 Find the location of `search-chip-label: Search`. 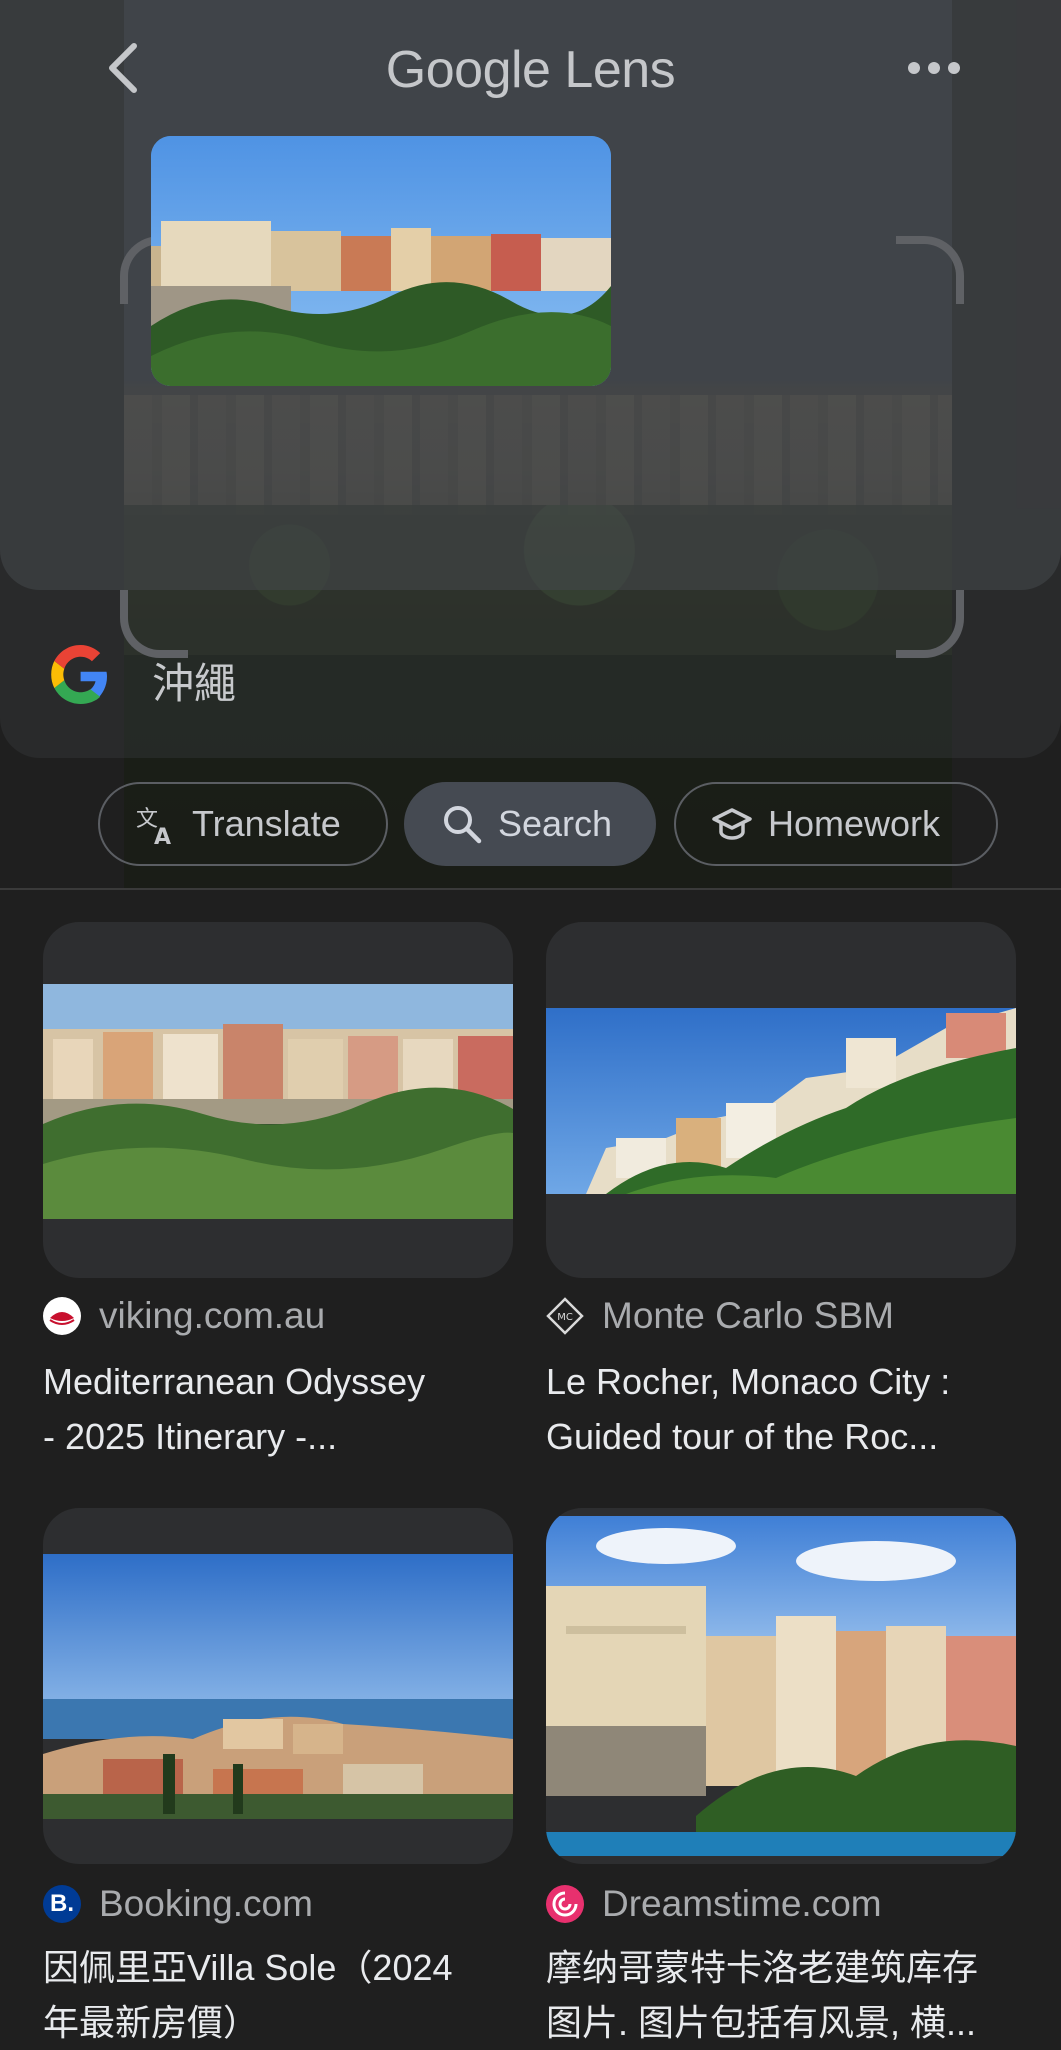

search-chip-label: Search is located at coordinates (555, 823).